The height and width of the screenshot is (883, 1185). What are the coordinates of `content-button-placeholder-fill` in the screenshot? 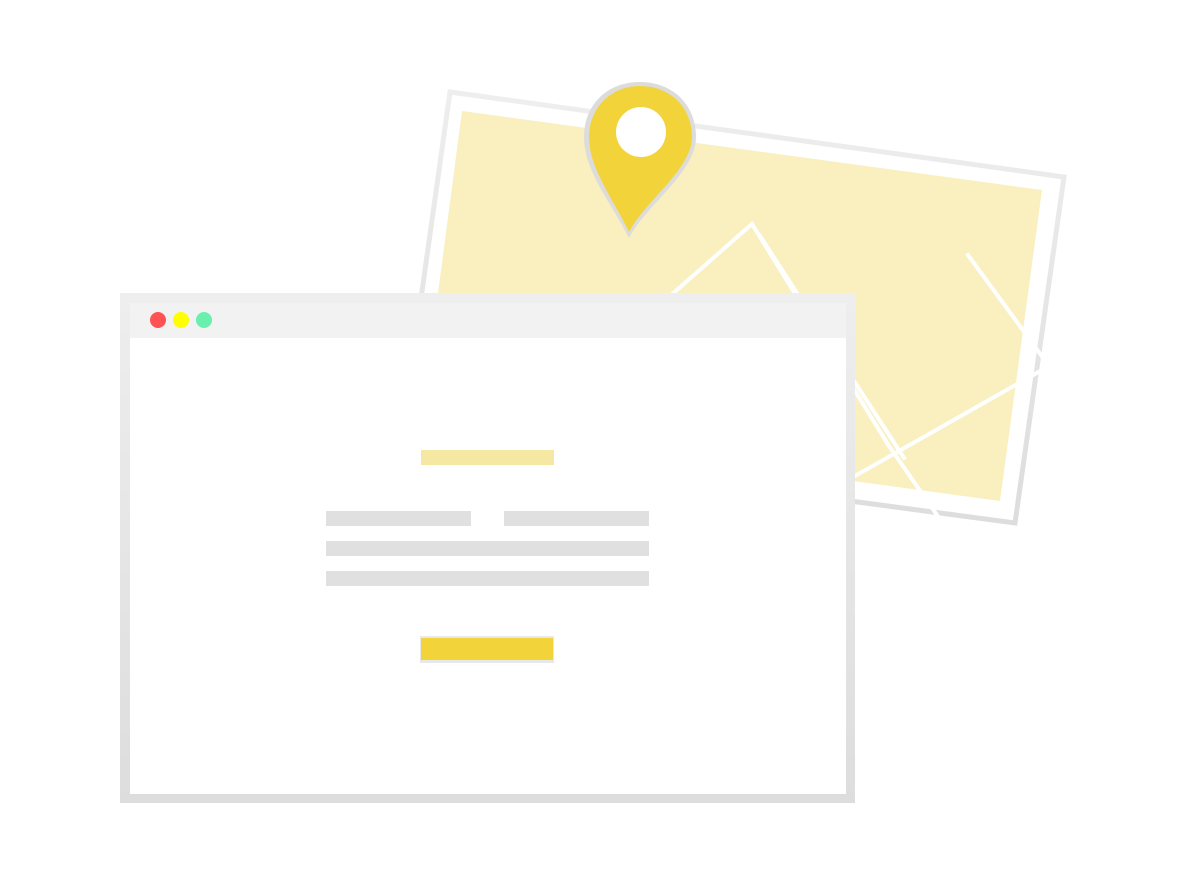 It's located at (487, 649).